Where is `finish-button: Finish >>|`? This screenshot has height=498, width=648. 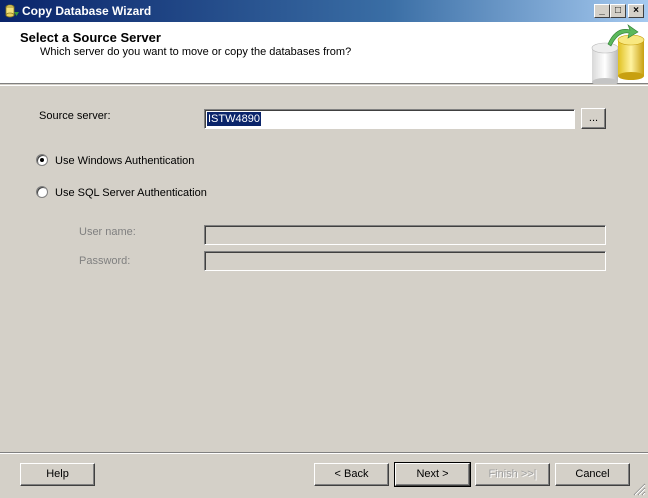
finish-button: Finish >>| is located at coordinates (512, 474).